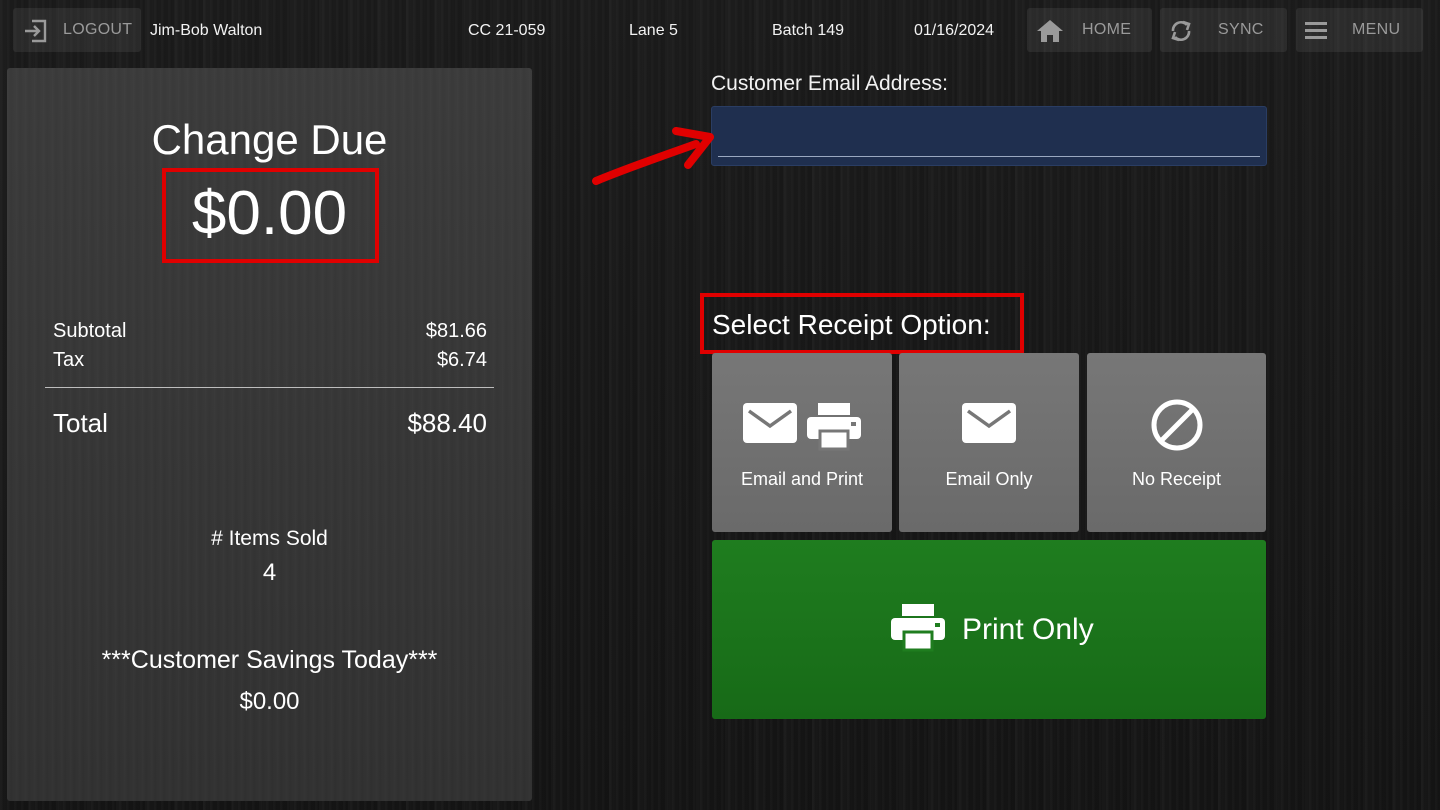 The image size is (1440, 810). I want to click on email-and-print-icons, so click(802, 426).